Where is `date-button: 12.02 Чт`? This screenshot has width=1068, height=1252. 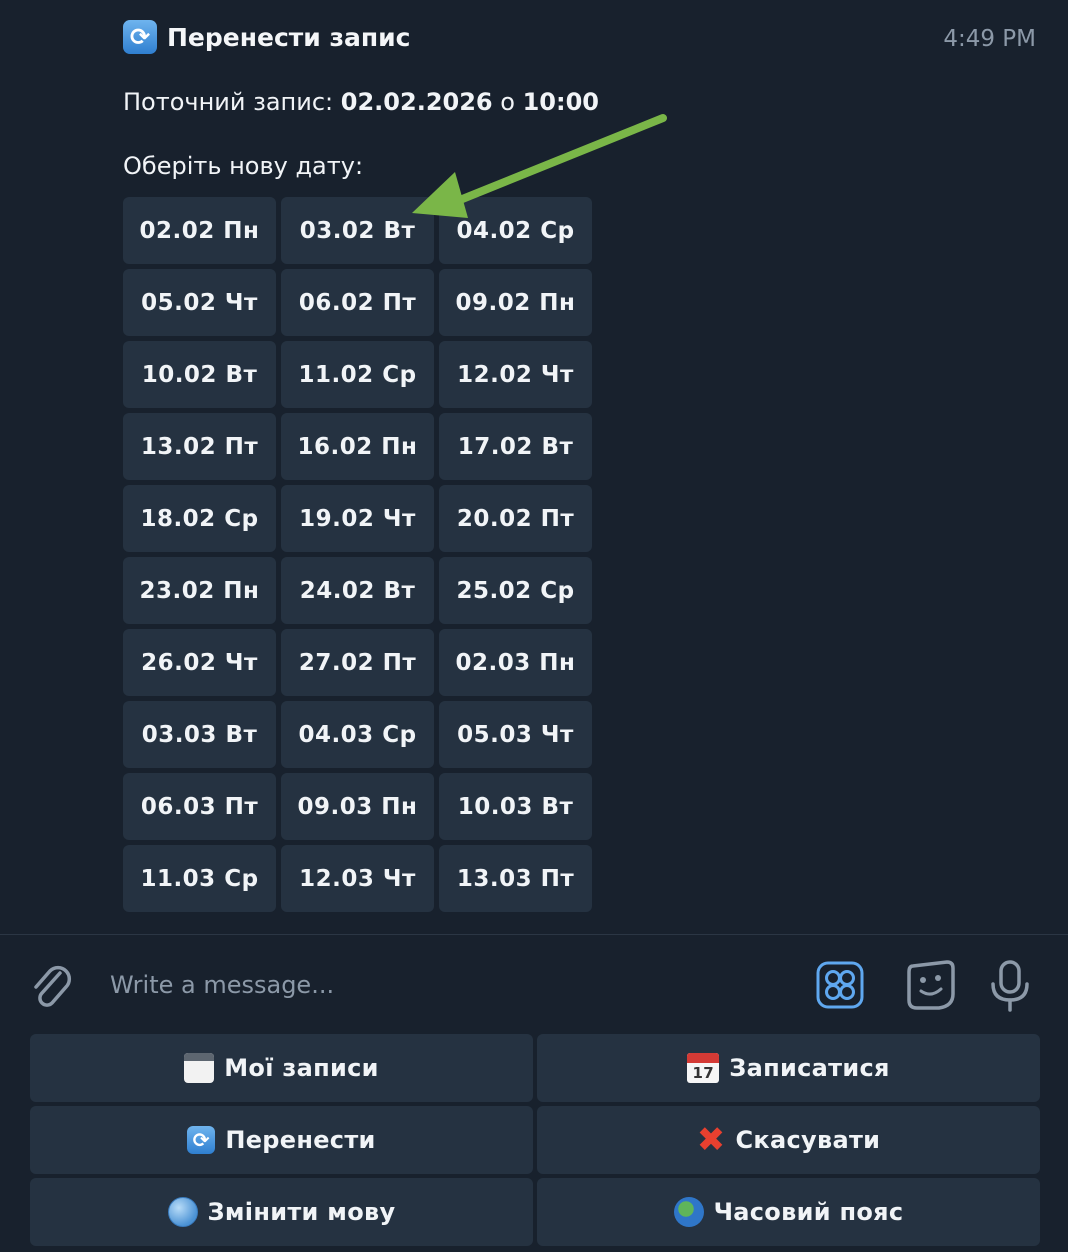
date-button: 12.02 Чт is located at coordinates (515, 374).